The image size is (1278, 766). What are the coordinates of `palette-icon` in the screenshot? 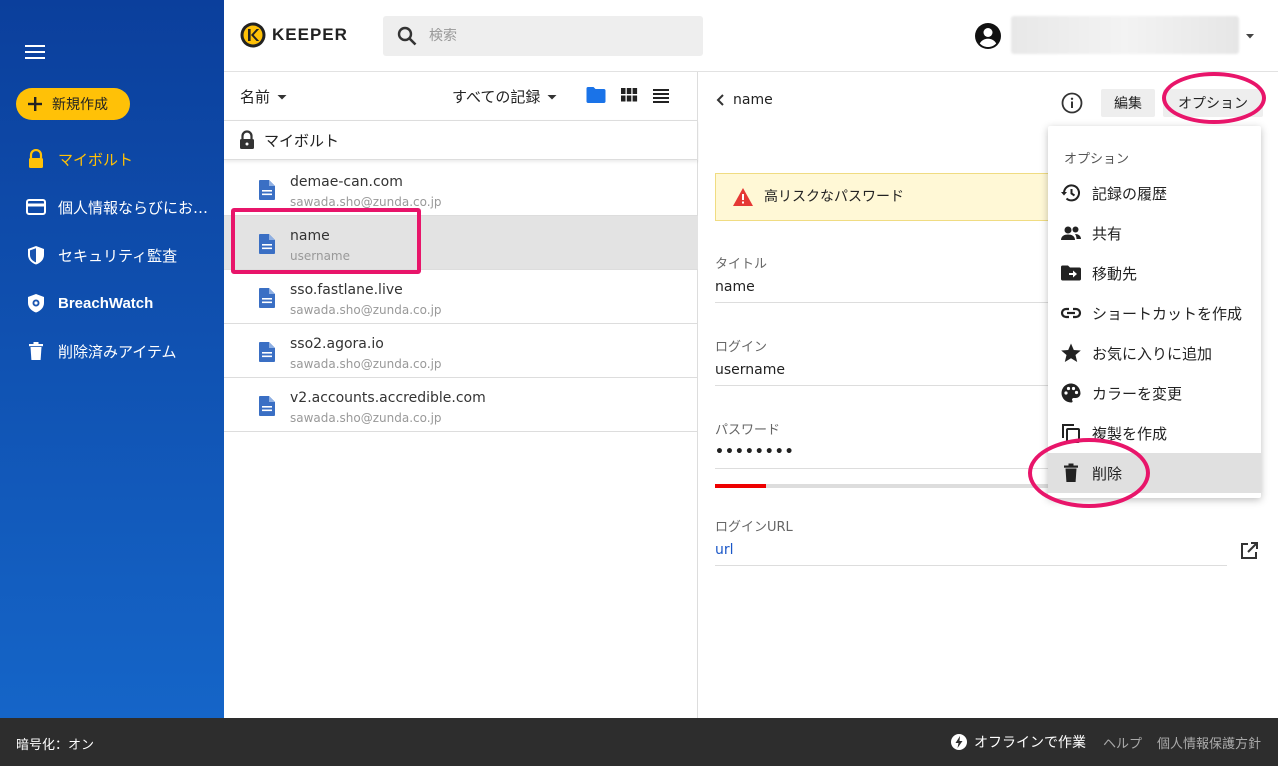 It's located at (1071, 393).